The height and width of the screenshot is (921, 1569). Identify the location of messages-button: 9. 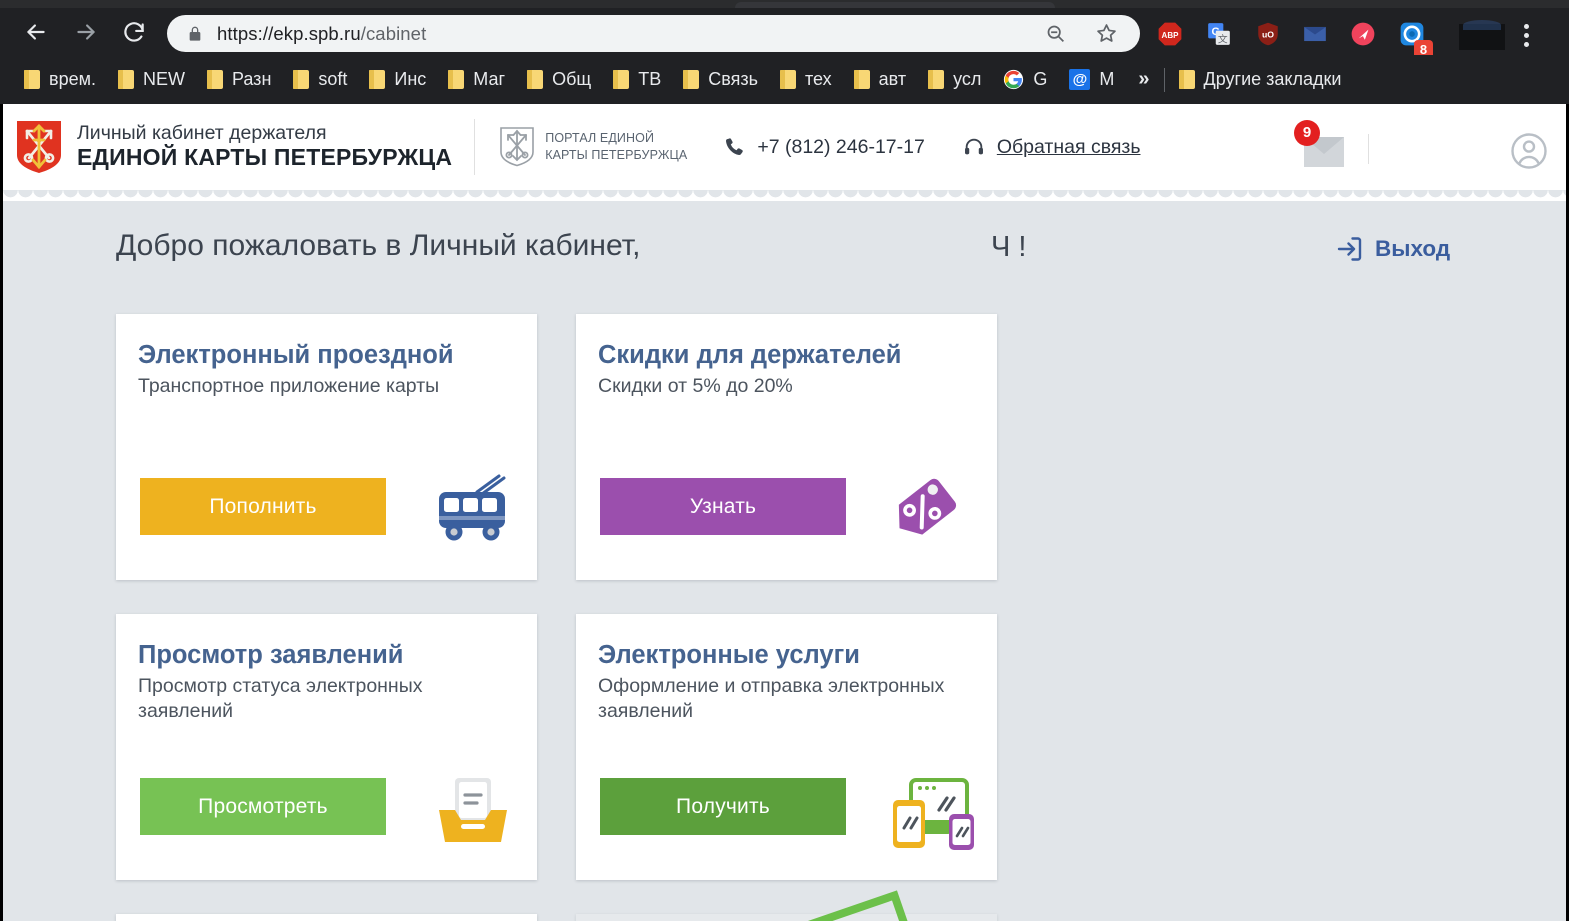
(1320, 145).